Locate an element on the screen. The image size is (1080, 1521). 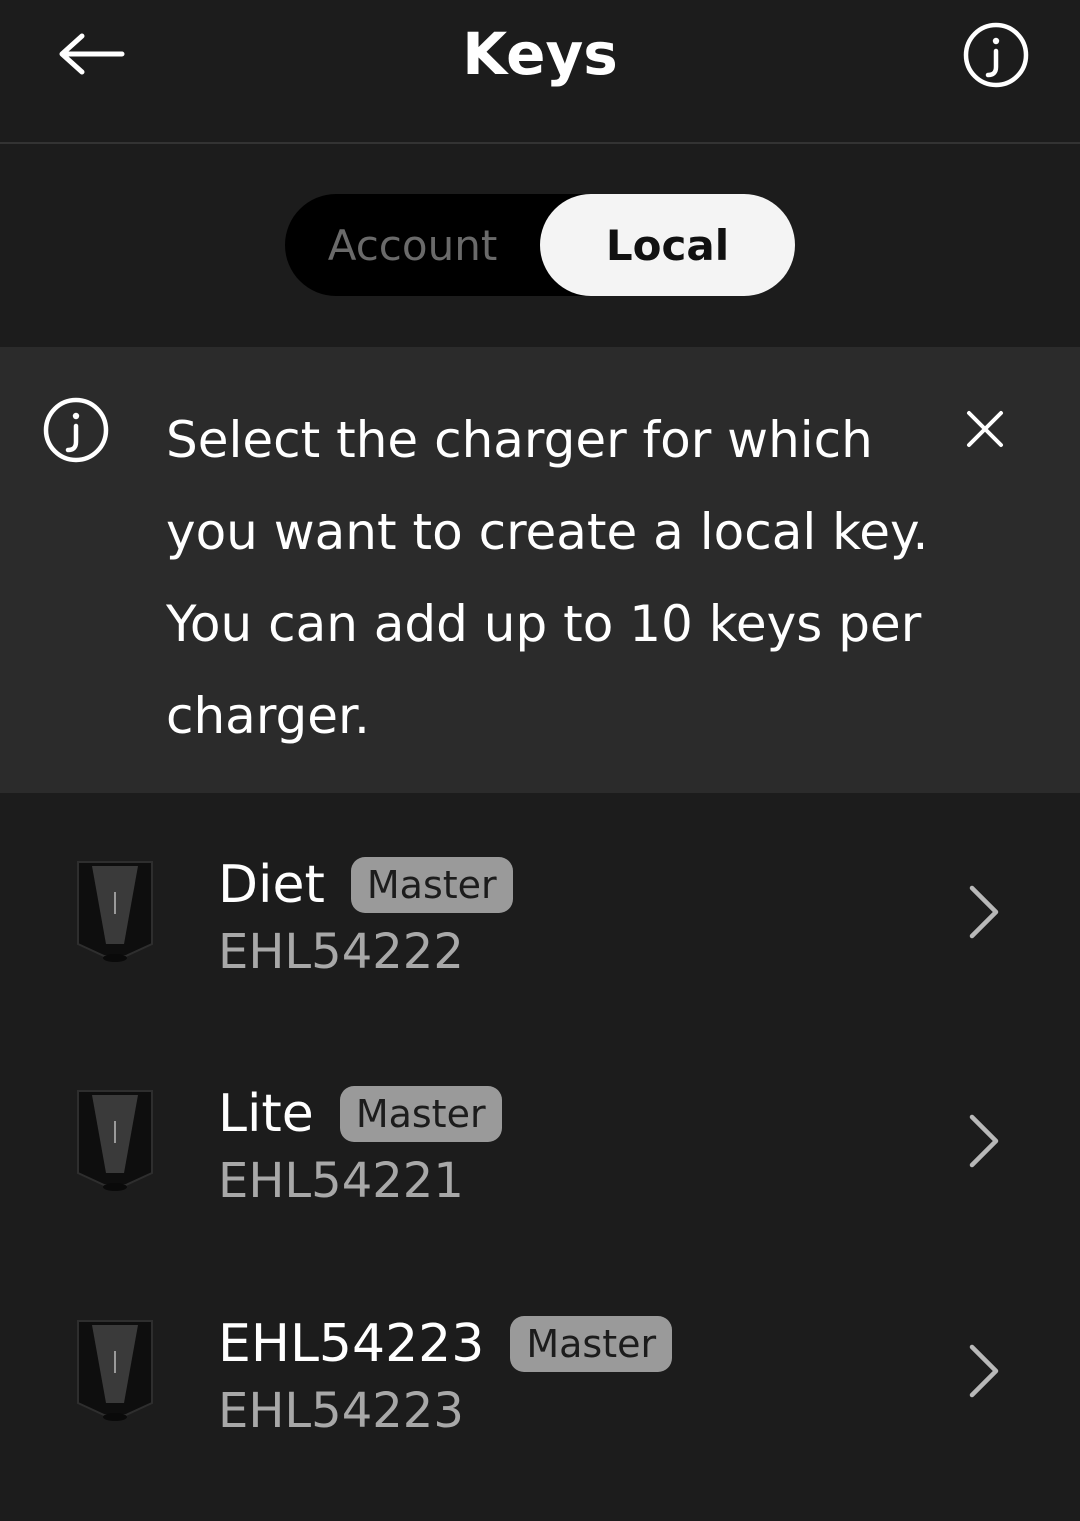
page-title: Keys is located at coordinates (540, 54).